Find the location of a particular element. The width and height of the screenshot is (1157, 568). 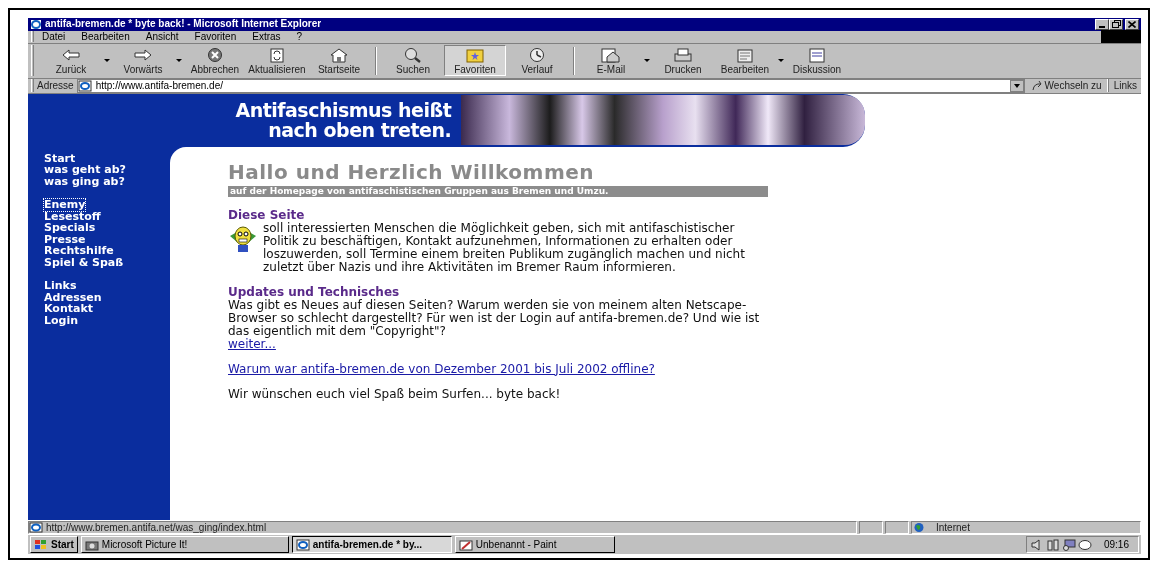

toolbar-button: Abbrechen is located at coordinates (215, 61).